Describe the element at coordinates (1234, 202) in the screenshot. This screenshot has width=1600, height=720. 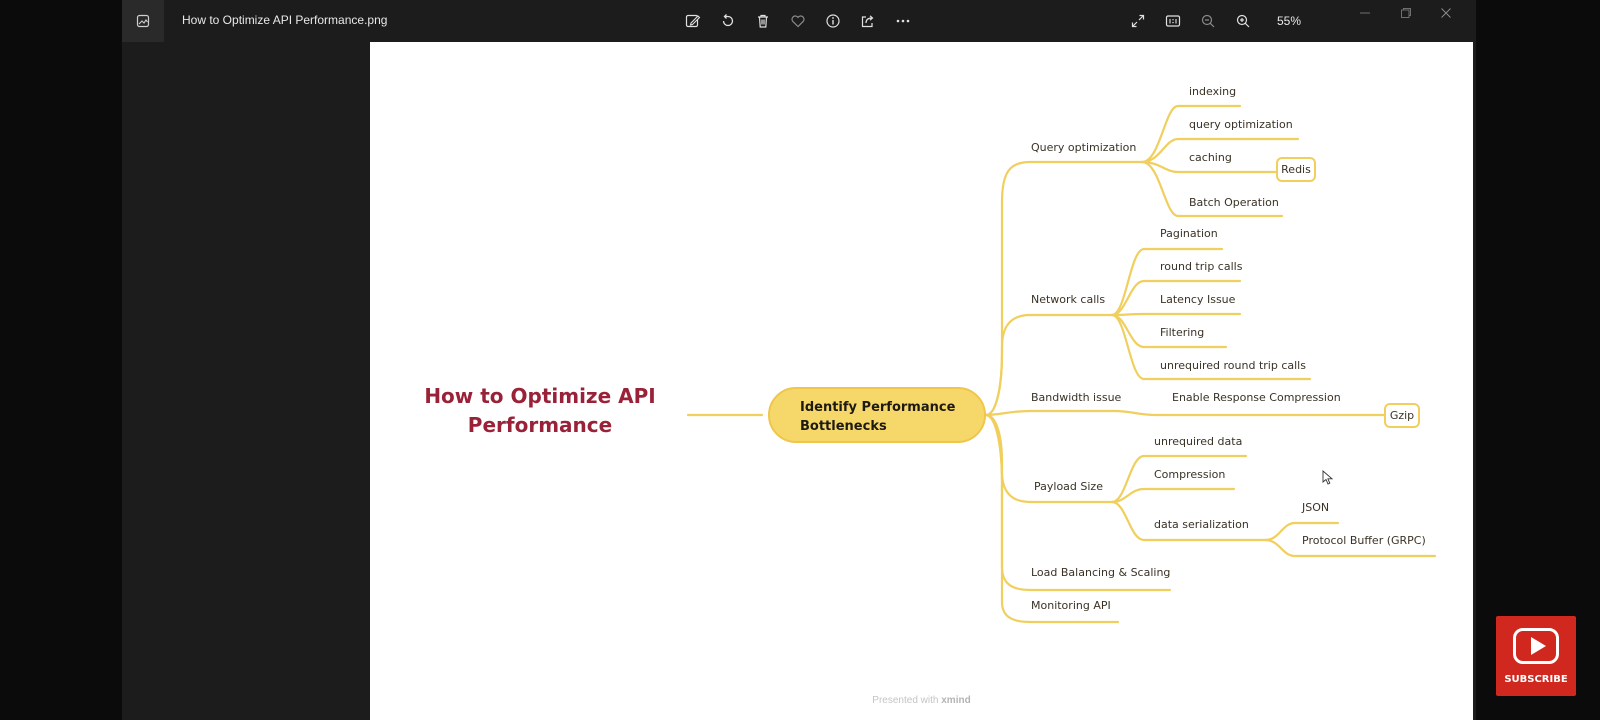
I see `subtopic-batch-operation: Batch Operation` at that location.